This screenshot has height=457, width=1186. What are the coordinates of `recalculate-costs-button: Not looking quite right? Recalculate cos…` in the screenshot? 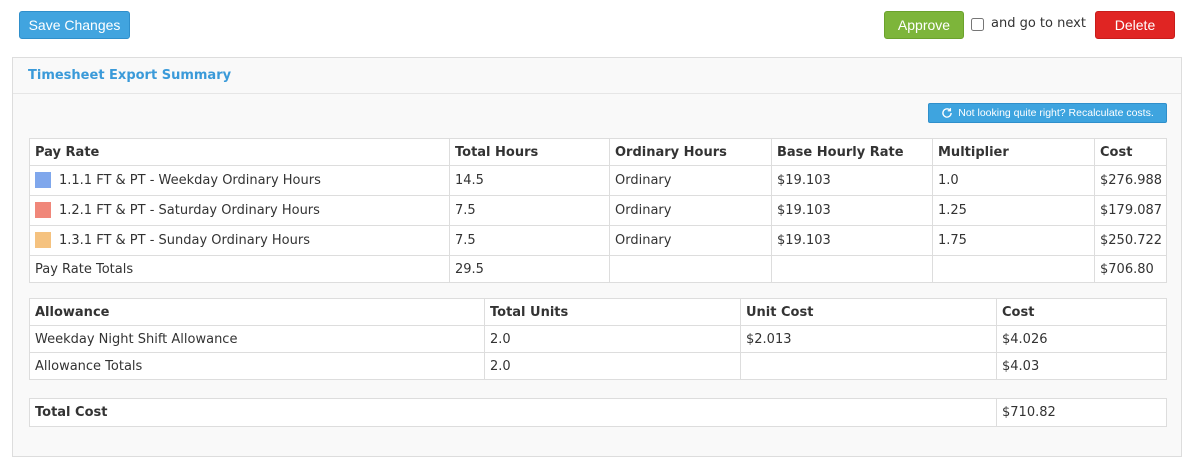 It's located at (1047, 113).